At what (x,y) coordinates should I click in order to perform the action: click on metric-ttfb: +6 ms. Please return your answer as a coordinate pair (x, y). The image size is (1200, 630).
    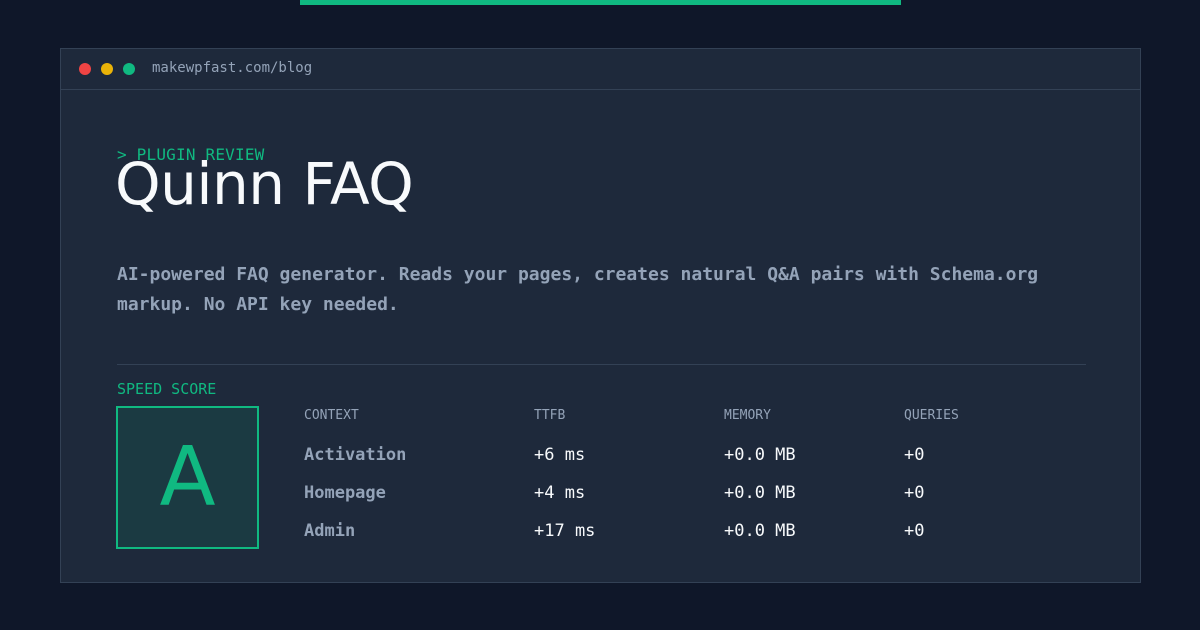
    Looking at the image, I should click on (560, 455).